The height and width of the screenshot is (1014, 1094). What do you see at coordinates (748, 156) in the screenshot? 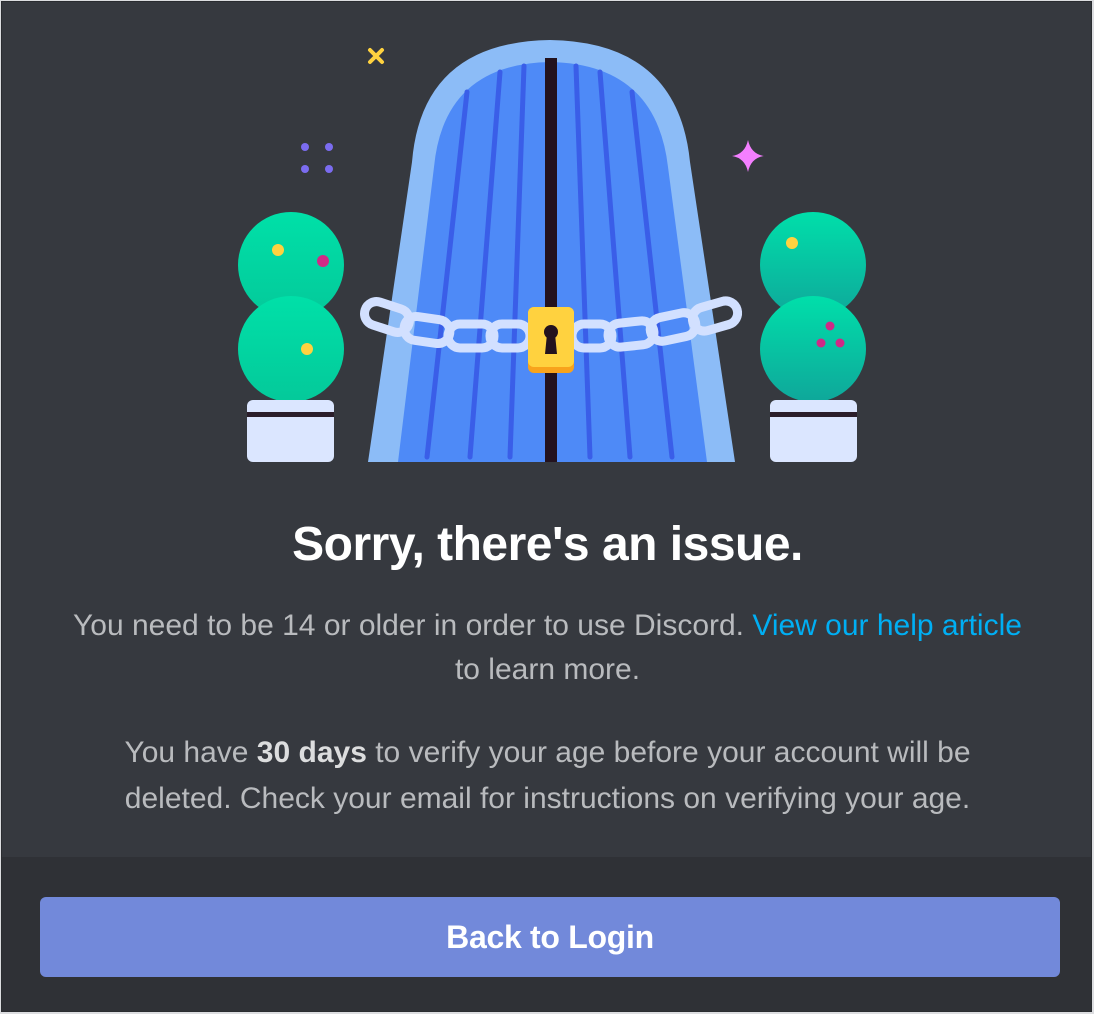
I see `sparkle-pink-icon` at bounding box center [748, 156].